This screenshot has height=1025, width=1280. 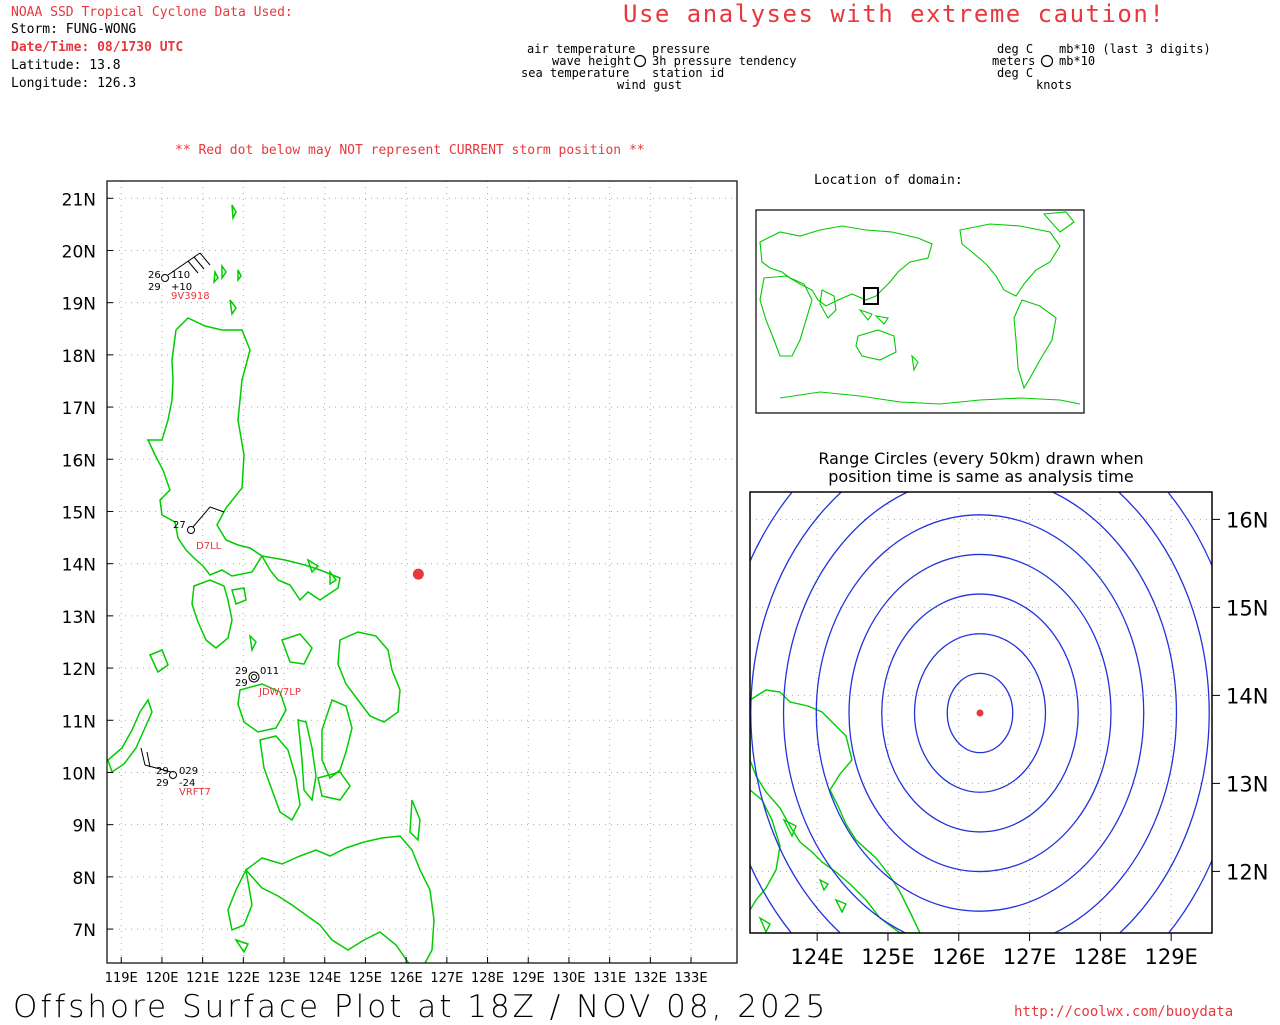 I want to click on lat-label: 9N, so click(x=84, y=827).